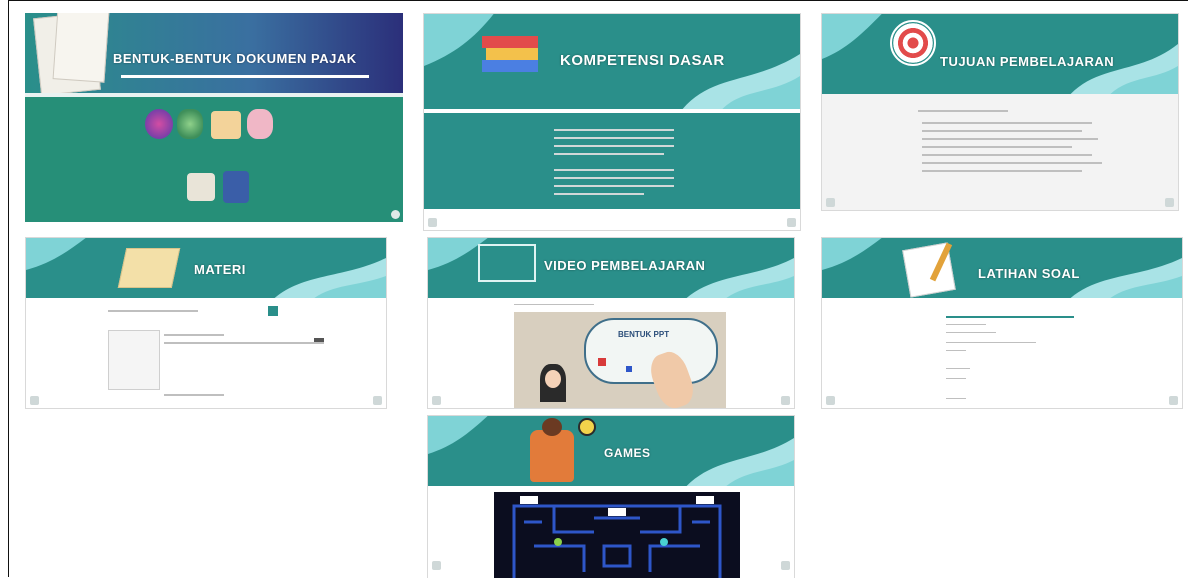  Describe the element at coordinates (642, 60) in the screenshot. I see `slide-title: KOMPETENSI DASAR` at that location.